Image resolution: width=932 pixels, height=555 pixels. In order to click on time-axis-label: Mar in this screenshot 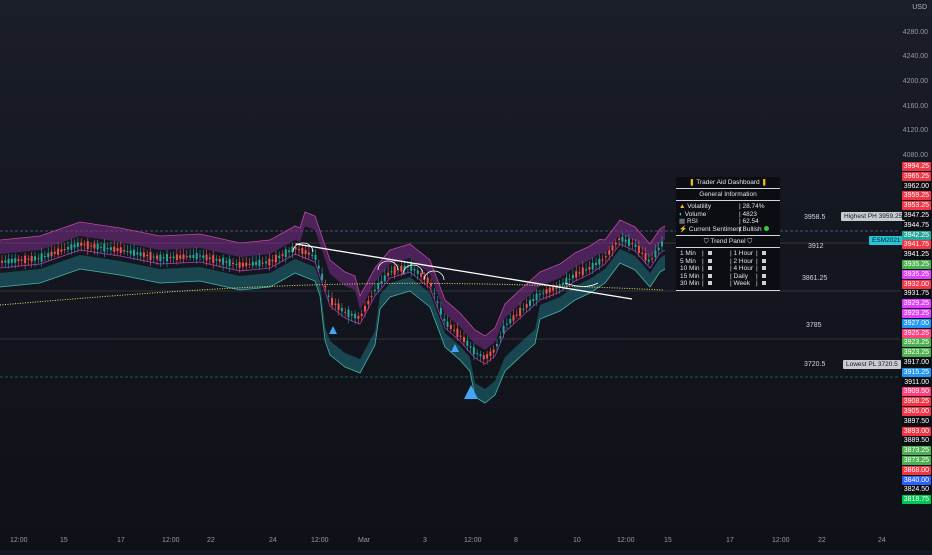, I will do `click(364, 540)`.